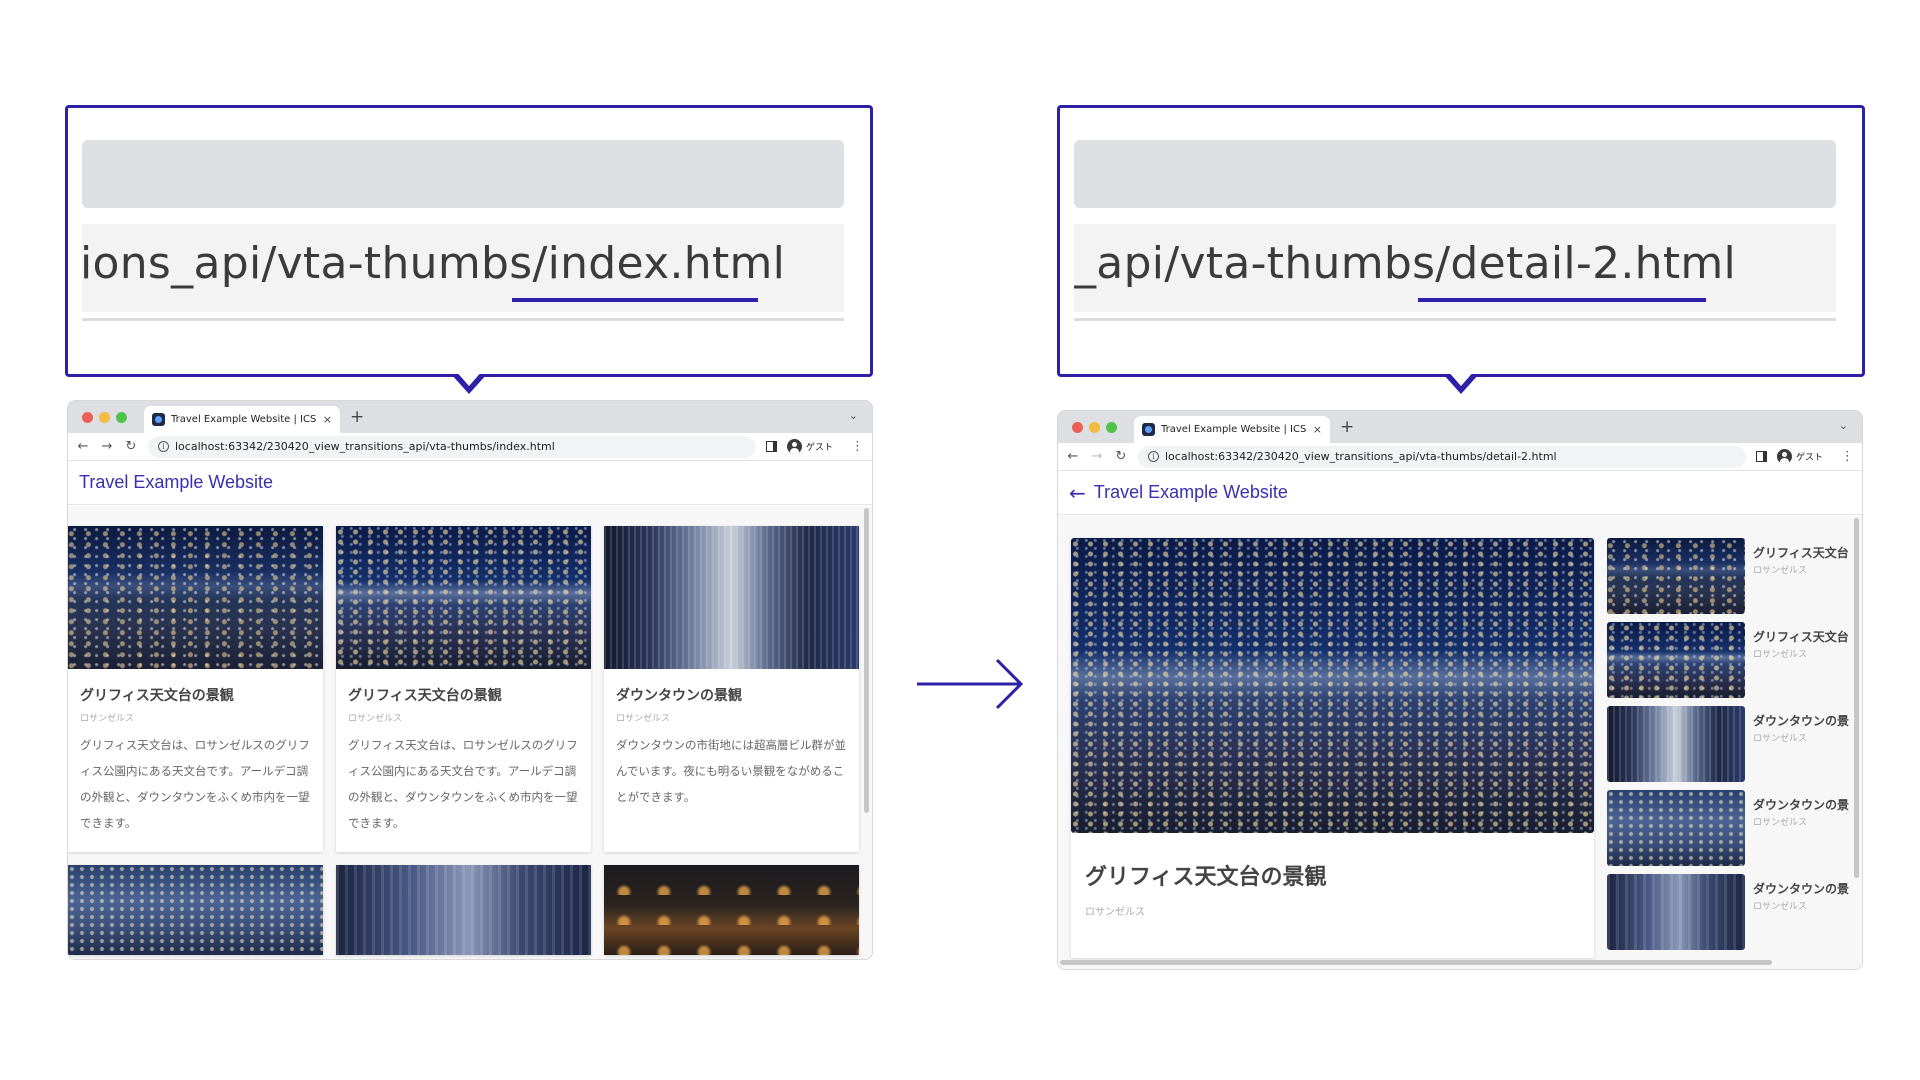 The width and height of the screenshot is (1920, 1080). Describe the element at coordinates (1801, 889) in the screenshot. I see `thumbnail-title: ダウンタウンの景` at that location.